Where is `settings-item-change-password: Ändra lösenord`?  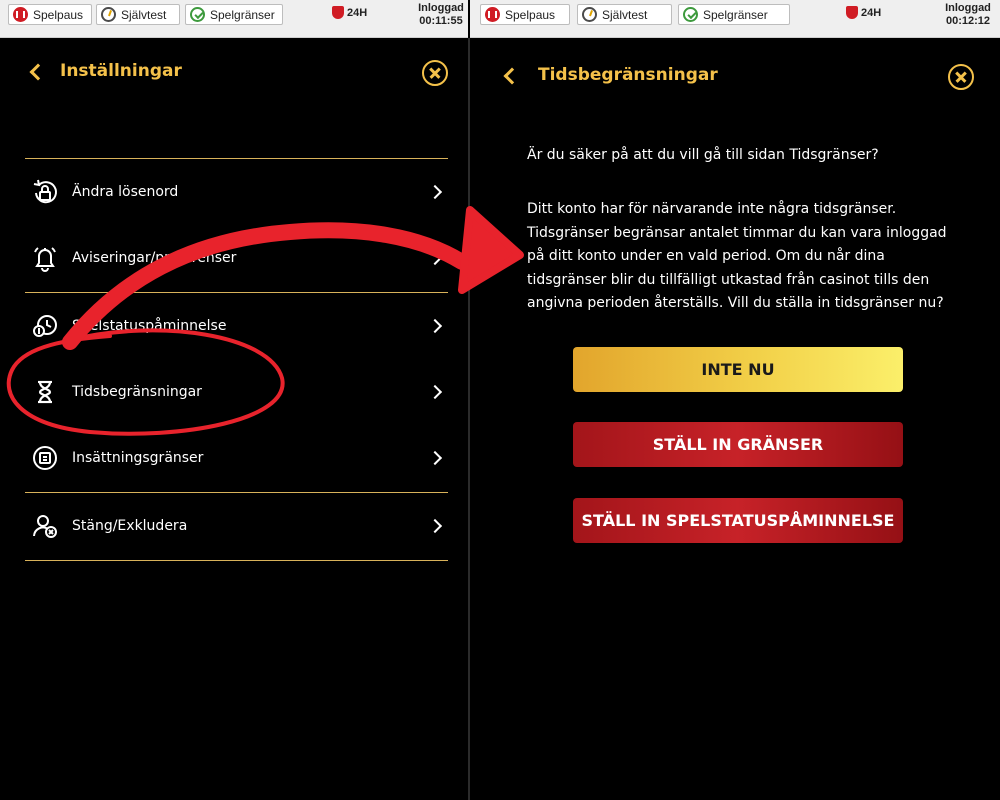 settings-item-change-password: Ändra lösenord is located at coordinates (236, 192).